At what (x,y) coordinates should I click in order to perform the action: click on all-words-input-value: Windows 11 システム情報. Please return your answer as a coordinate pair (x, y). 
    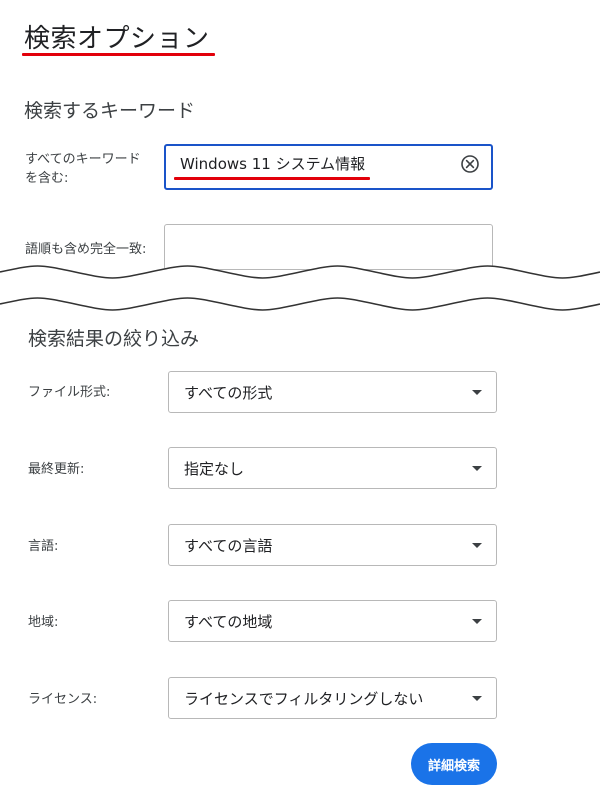
    Looking at the image, I should click on (273, 164).